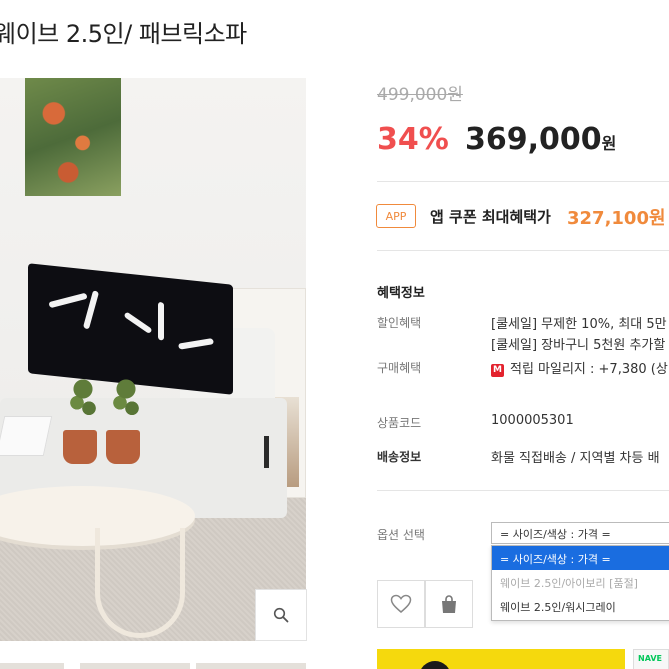 This screenshot has width=669, height=669. Describe the element at coordinates (73, 137) in the screenshot. I see `photo-wall-art` at that location.